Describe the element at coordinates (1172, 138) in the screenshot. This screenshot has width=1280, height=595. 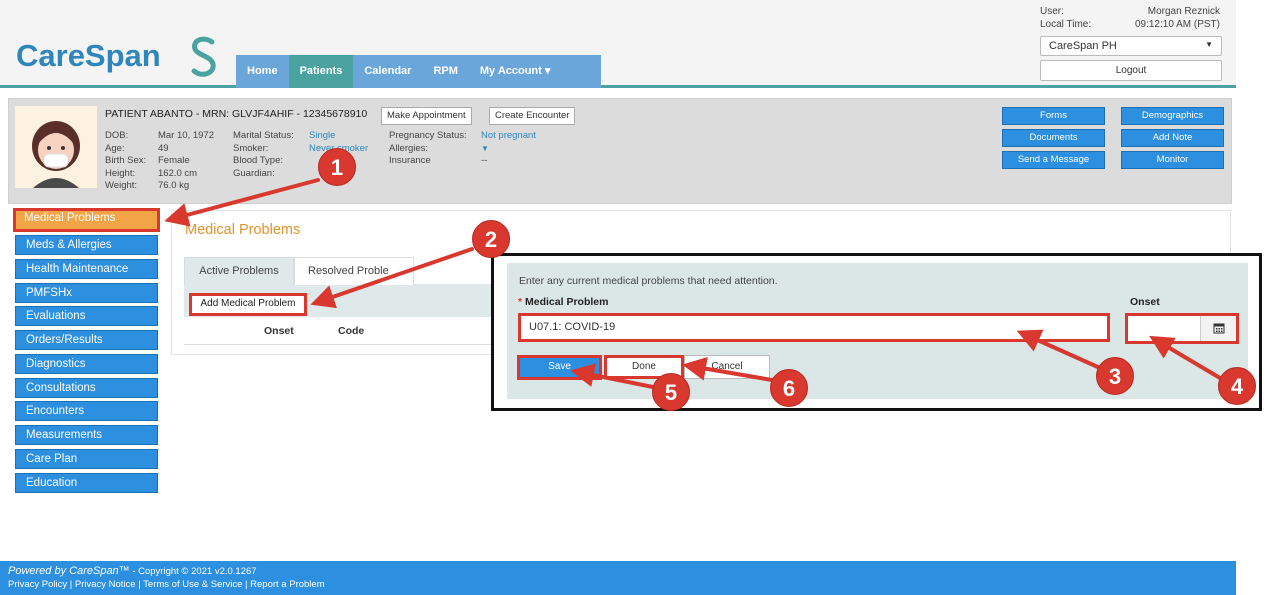
I see `add-note-button: Add Note` at that location.